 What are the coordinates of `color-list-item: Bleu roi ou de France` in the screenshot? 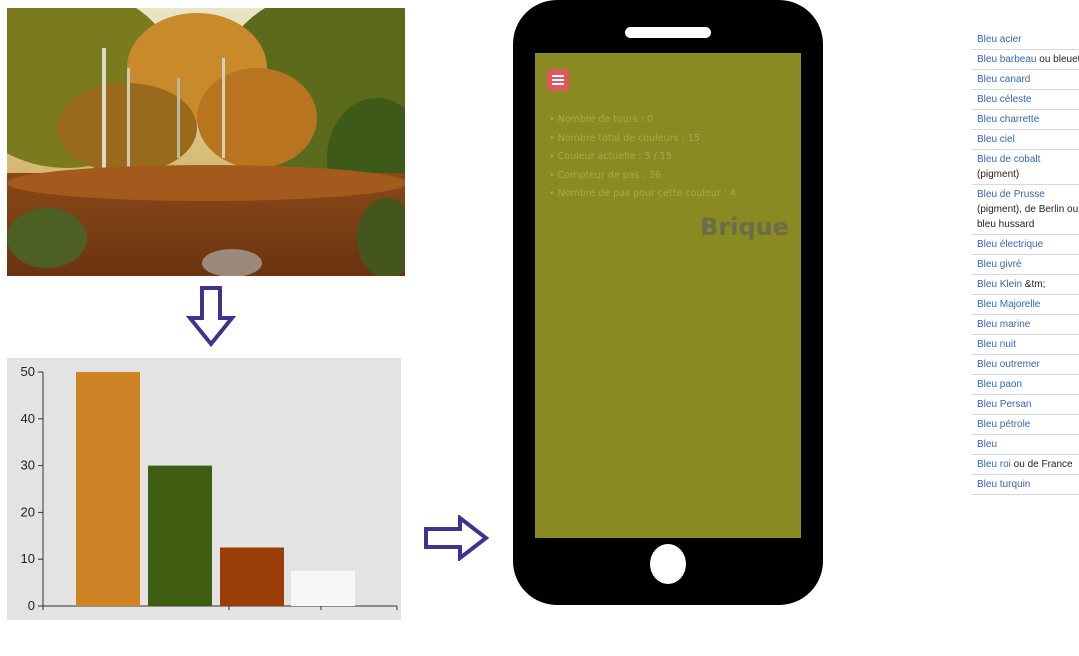 It's located at (1025, 465).